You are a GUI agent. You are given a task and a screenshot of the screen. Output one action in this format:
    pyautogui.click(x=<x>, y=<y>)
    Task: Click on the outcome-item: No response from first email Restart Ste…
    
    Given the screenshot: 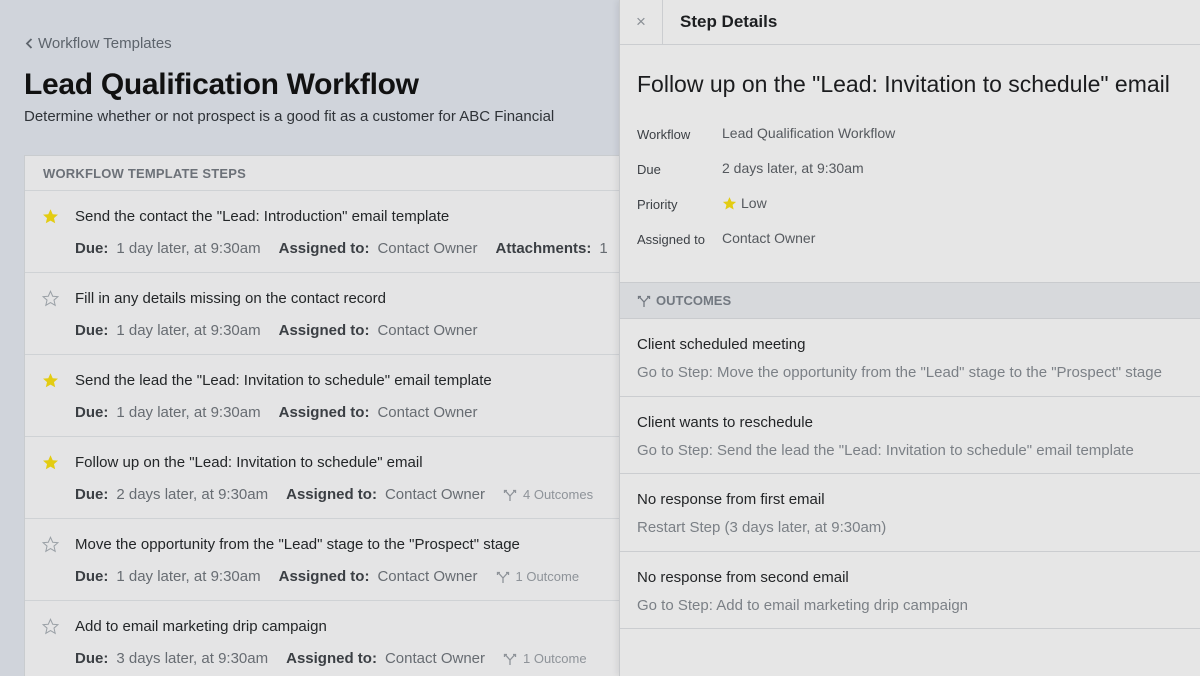 What is the action you would take?
    pyautogui.click(x=910, y=513)
    